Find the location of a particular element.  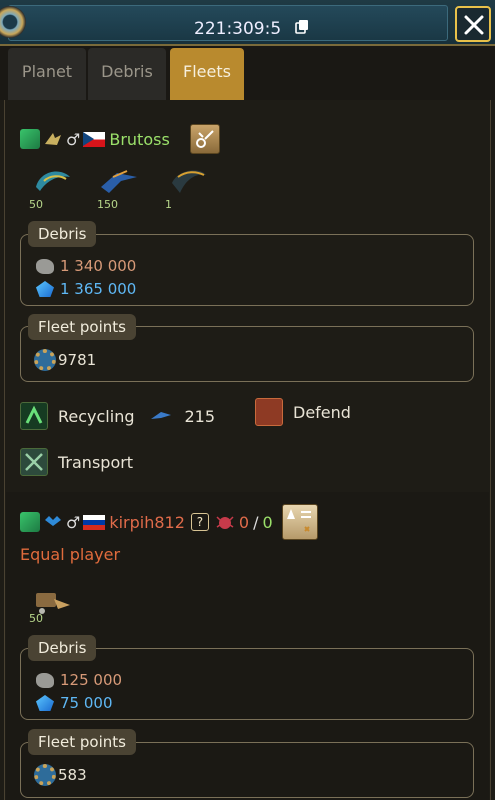

debris-crystal-row: 1 365 000 is located at coordinates (86, 289).